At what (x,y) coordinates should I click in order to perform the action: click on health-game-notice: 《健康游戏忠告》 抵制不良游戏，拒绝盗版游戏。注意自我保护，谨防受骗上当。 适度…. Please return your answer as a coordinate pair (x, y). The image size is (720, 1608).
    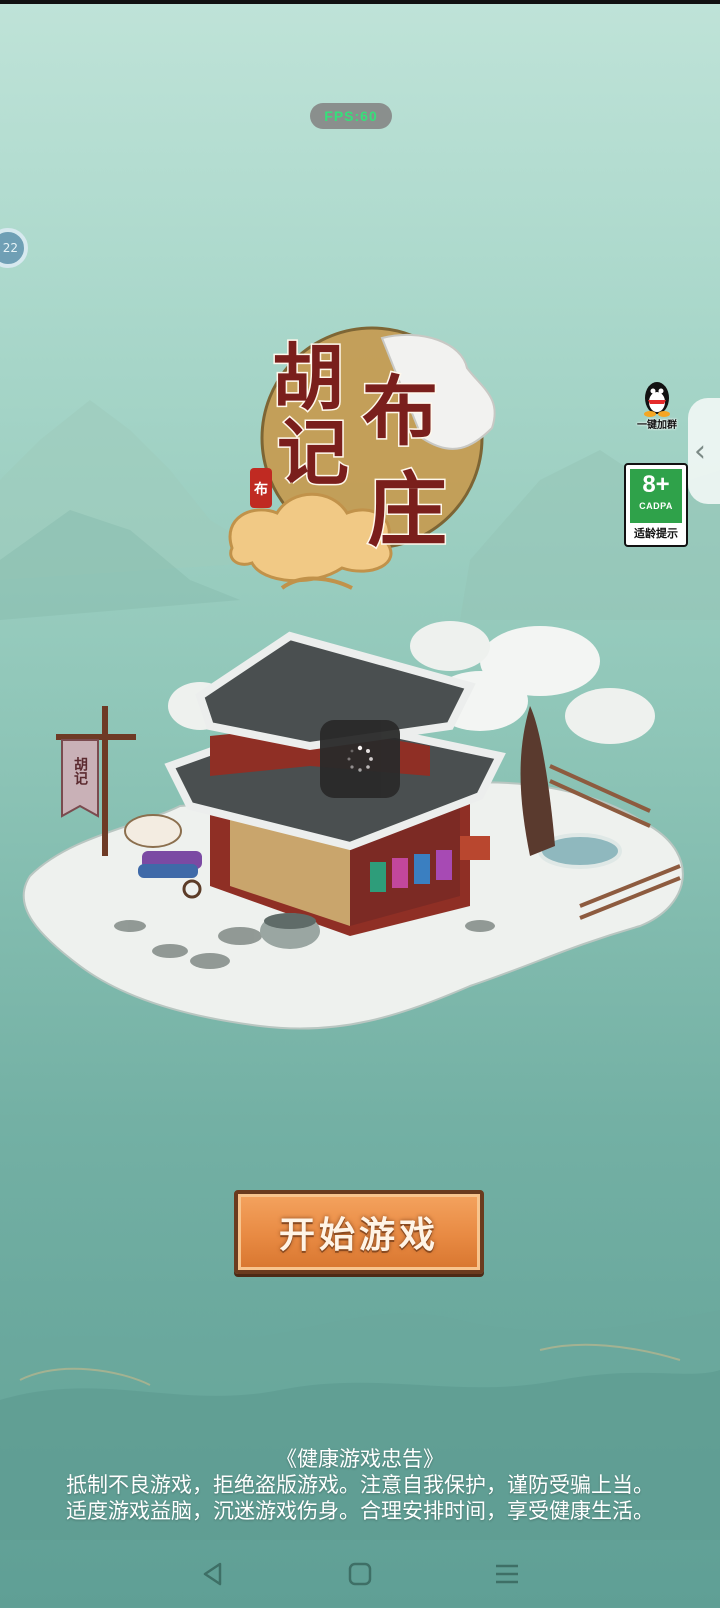
    Looking at the image, I should click on (360, 1485).